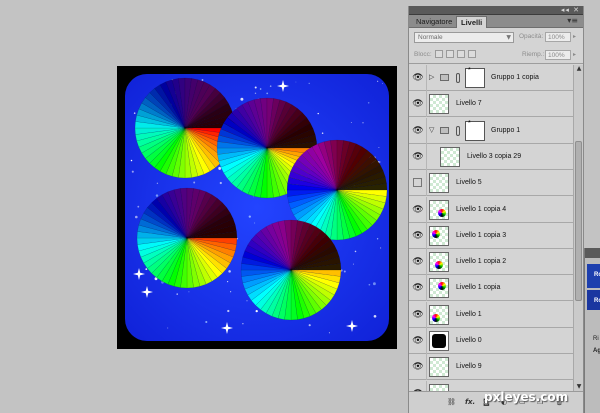  Describe the element at coordinates (470, 402) in the screenshot. I see `fx-icon: fx.` at that location.